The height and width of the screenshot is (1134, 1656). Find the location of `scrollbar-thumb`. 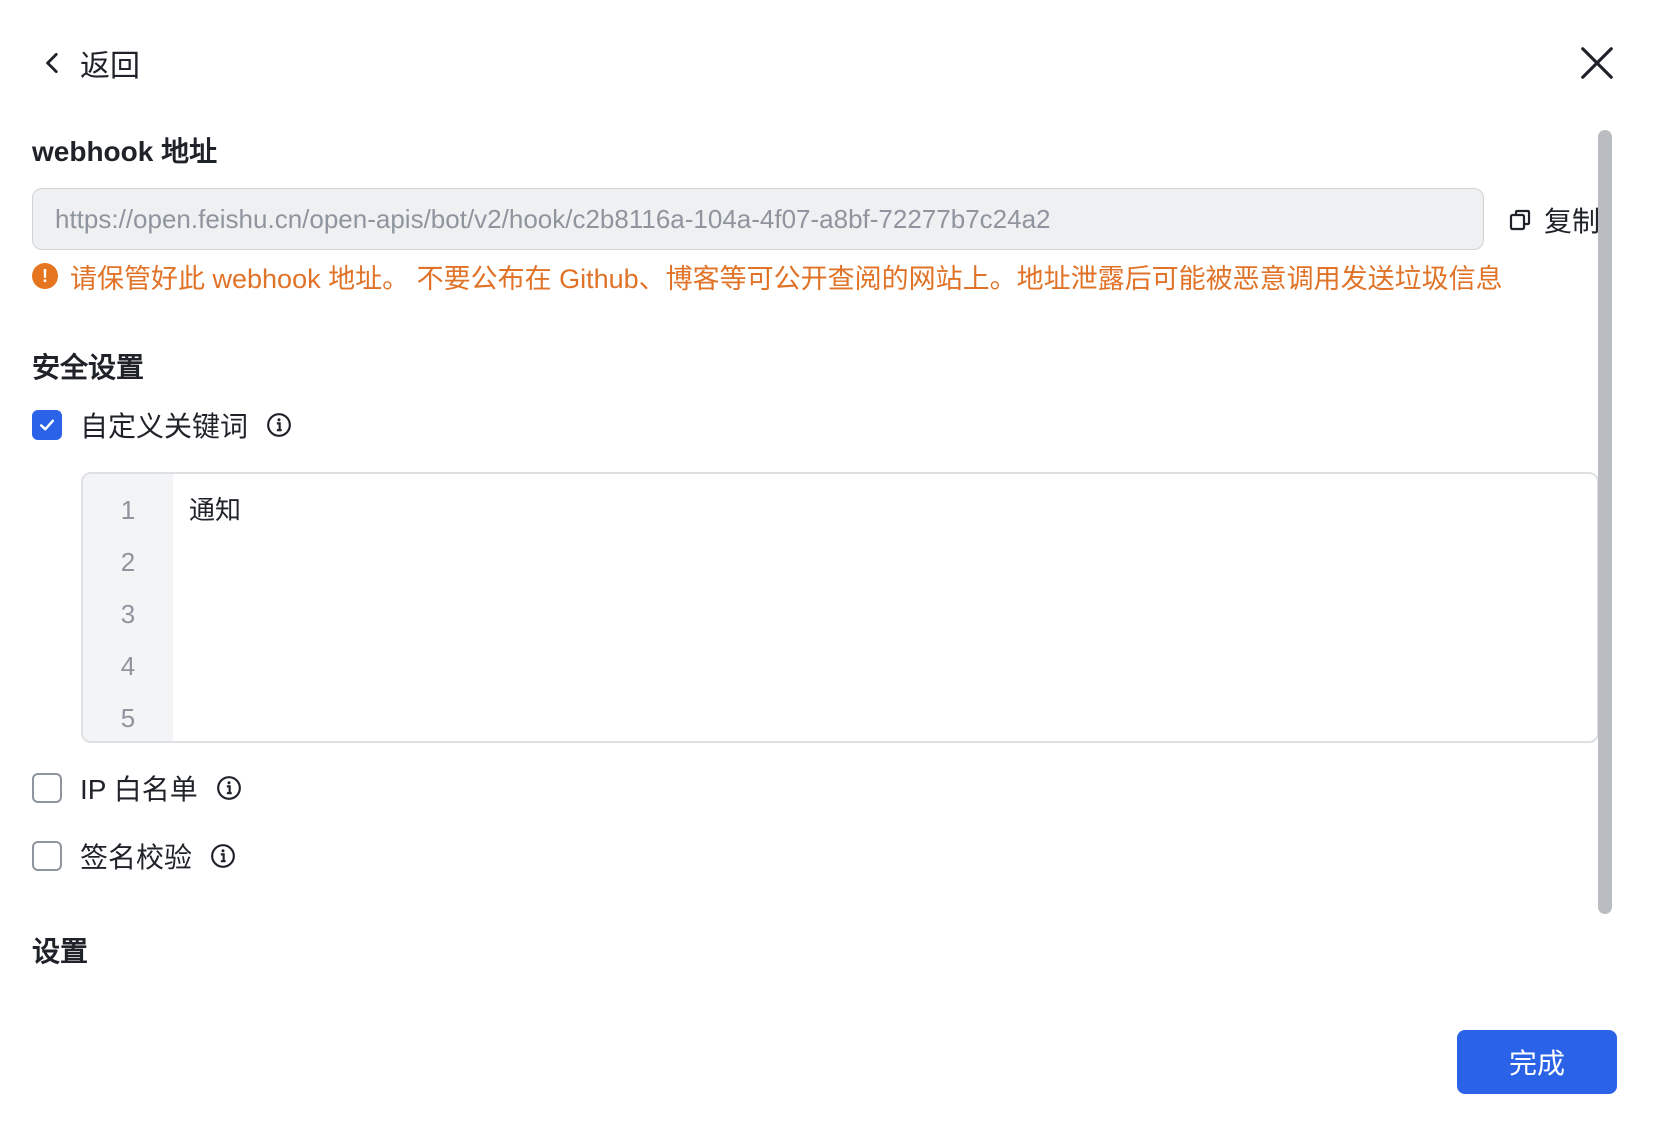

scrollbar-thumb is located at coordinates (1605, 522).